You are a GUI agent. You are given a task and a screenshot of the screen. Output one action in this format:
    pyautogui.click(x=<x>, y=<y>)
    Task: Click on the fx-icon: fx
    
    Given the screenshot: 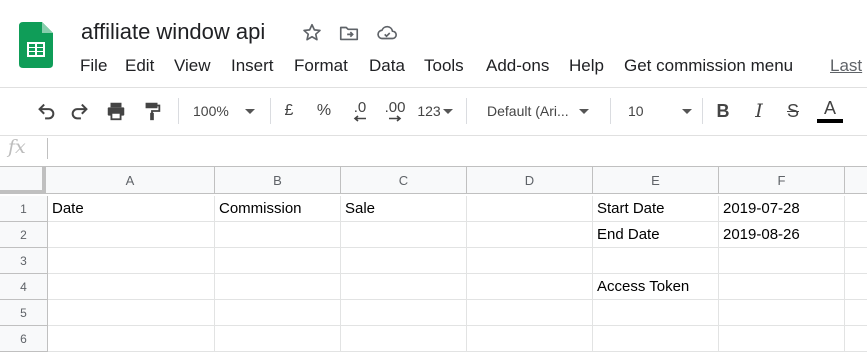 What is the action you would take?
    pyautogui.click(x=17, y=147)
    